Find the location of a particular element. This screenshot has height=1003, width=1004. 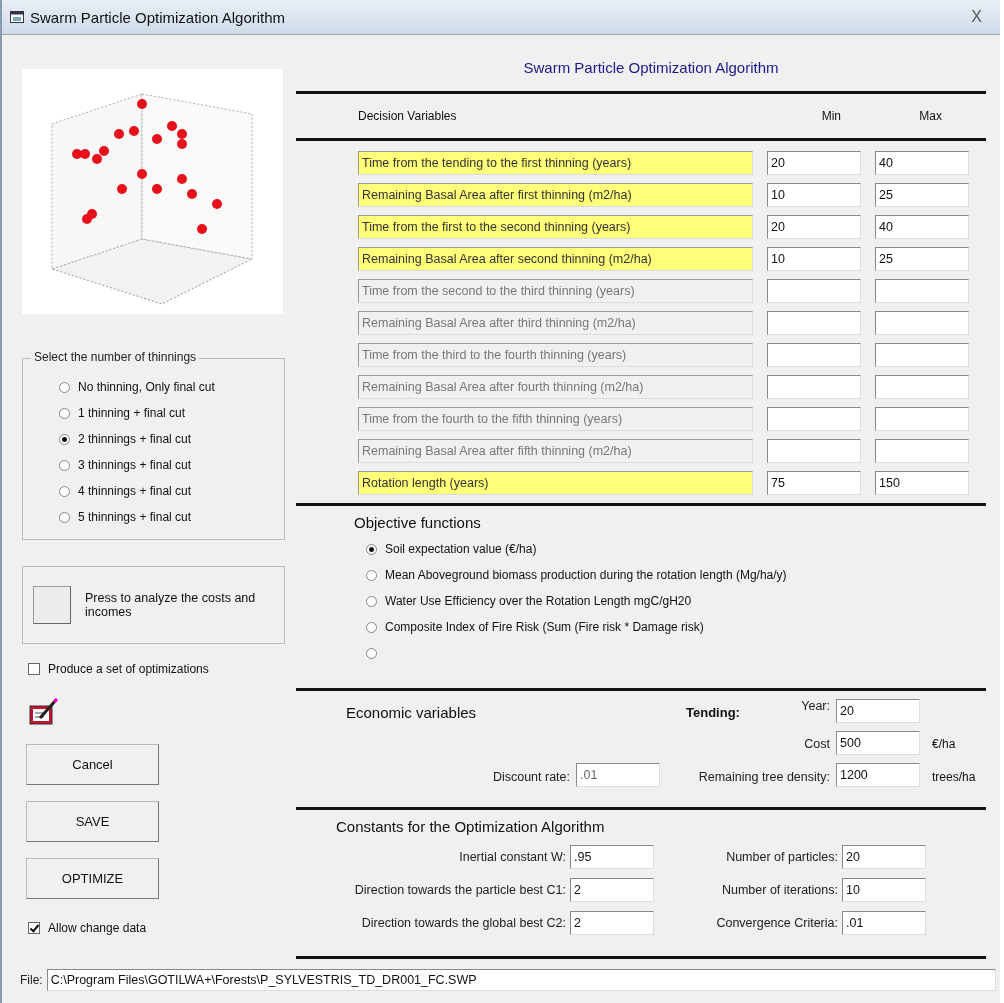

column-header: Max is located at coordinates (930, 116).